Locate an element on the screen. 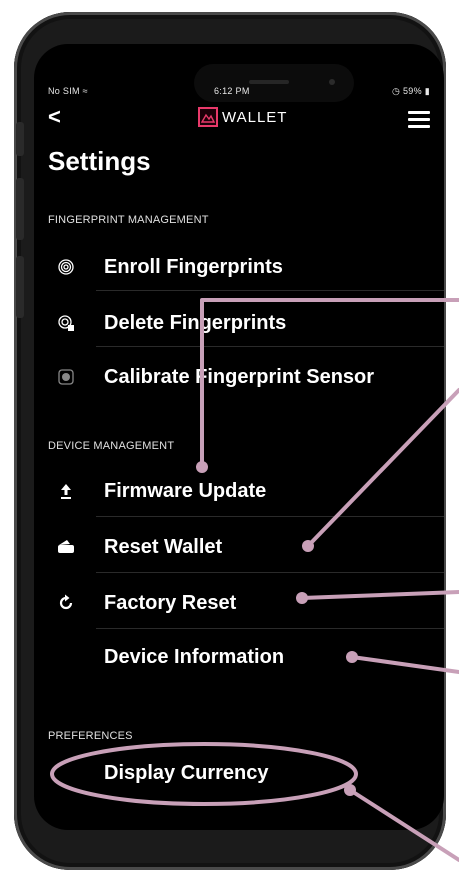 This screenshot has width=459, height=875. back-button: < is located at coordinates (54, 117).